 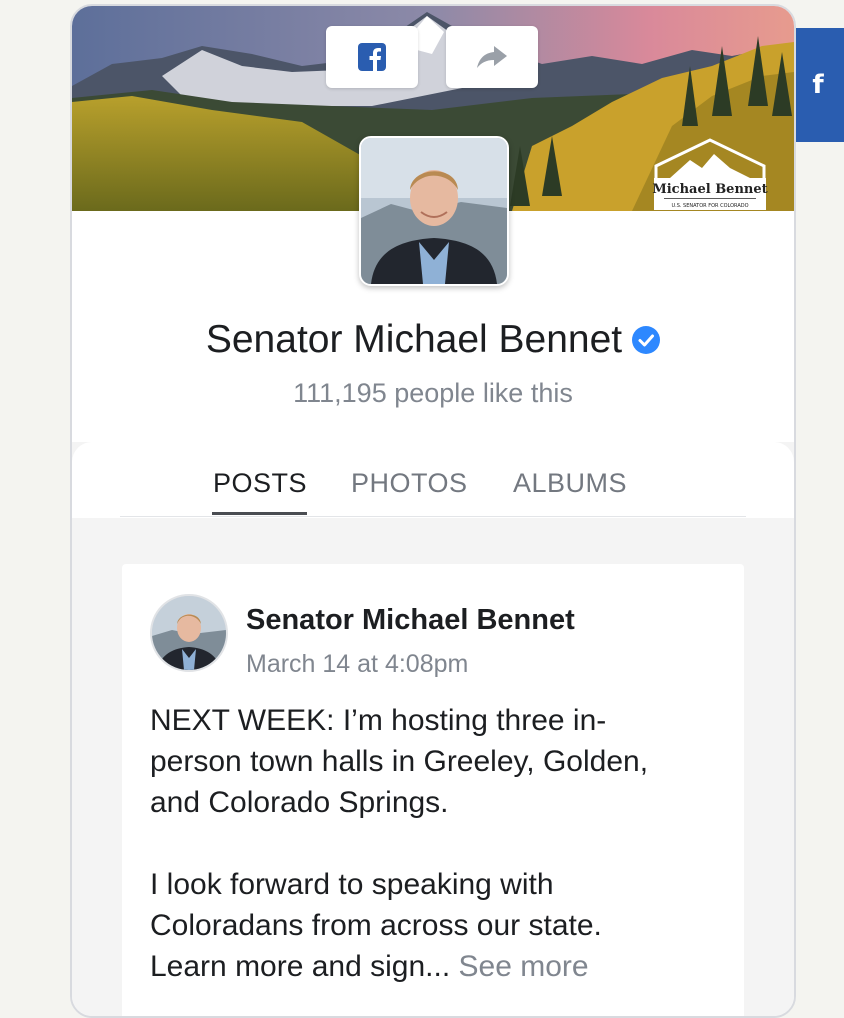 I want to click on post-line: and Colorado Springs., so click(x=299, y=802).